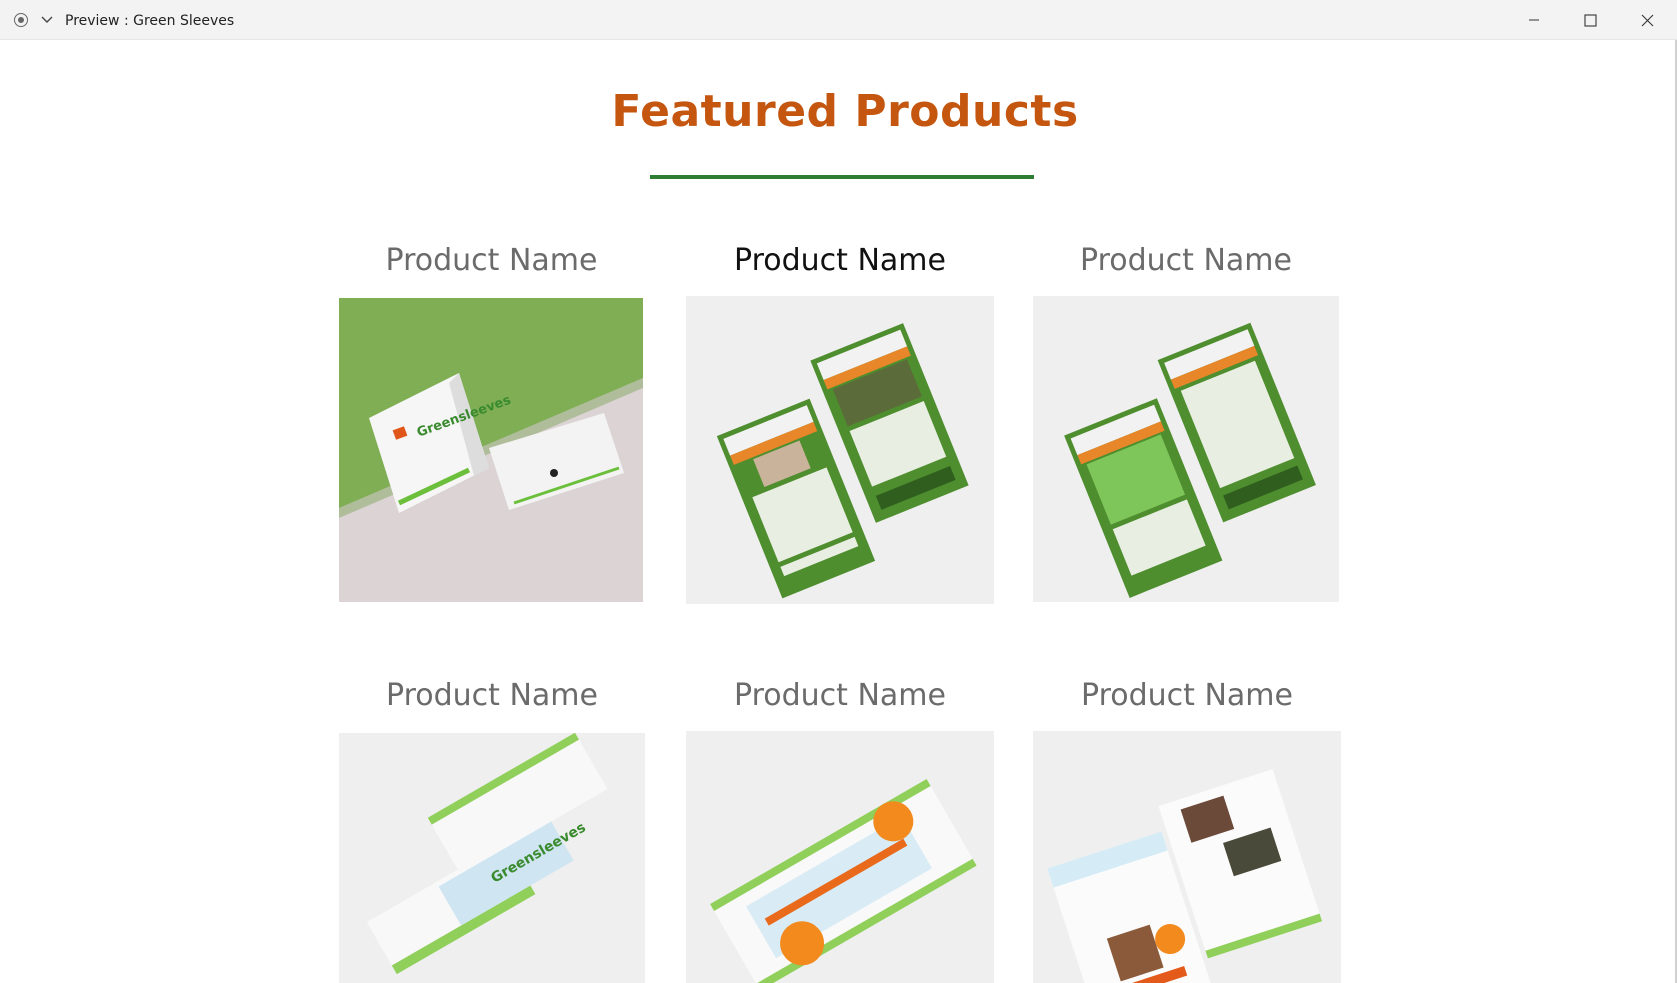  I want to click on minimize-button, so click(1533, 20).